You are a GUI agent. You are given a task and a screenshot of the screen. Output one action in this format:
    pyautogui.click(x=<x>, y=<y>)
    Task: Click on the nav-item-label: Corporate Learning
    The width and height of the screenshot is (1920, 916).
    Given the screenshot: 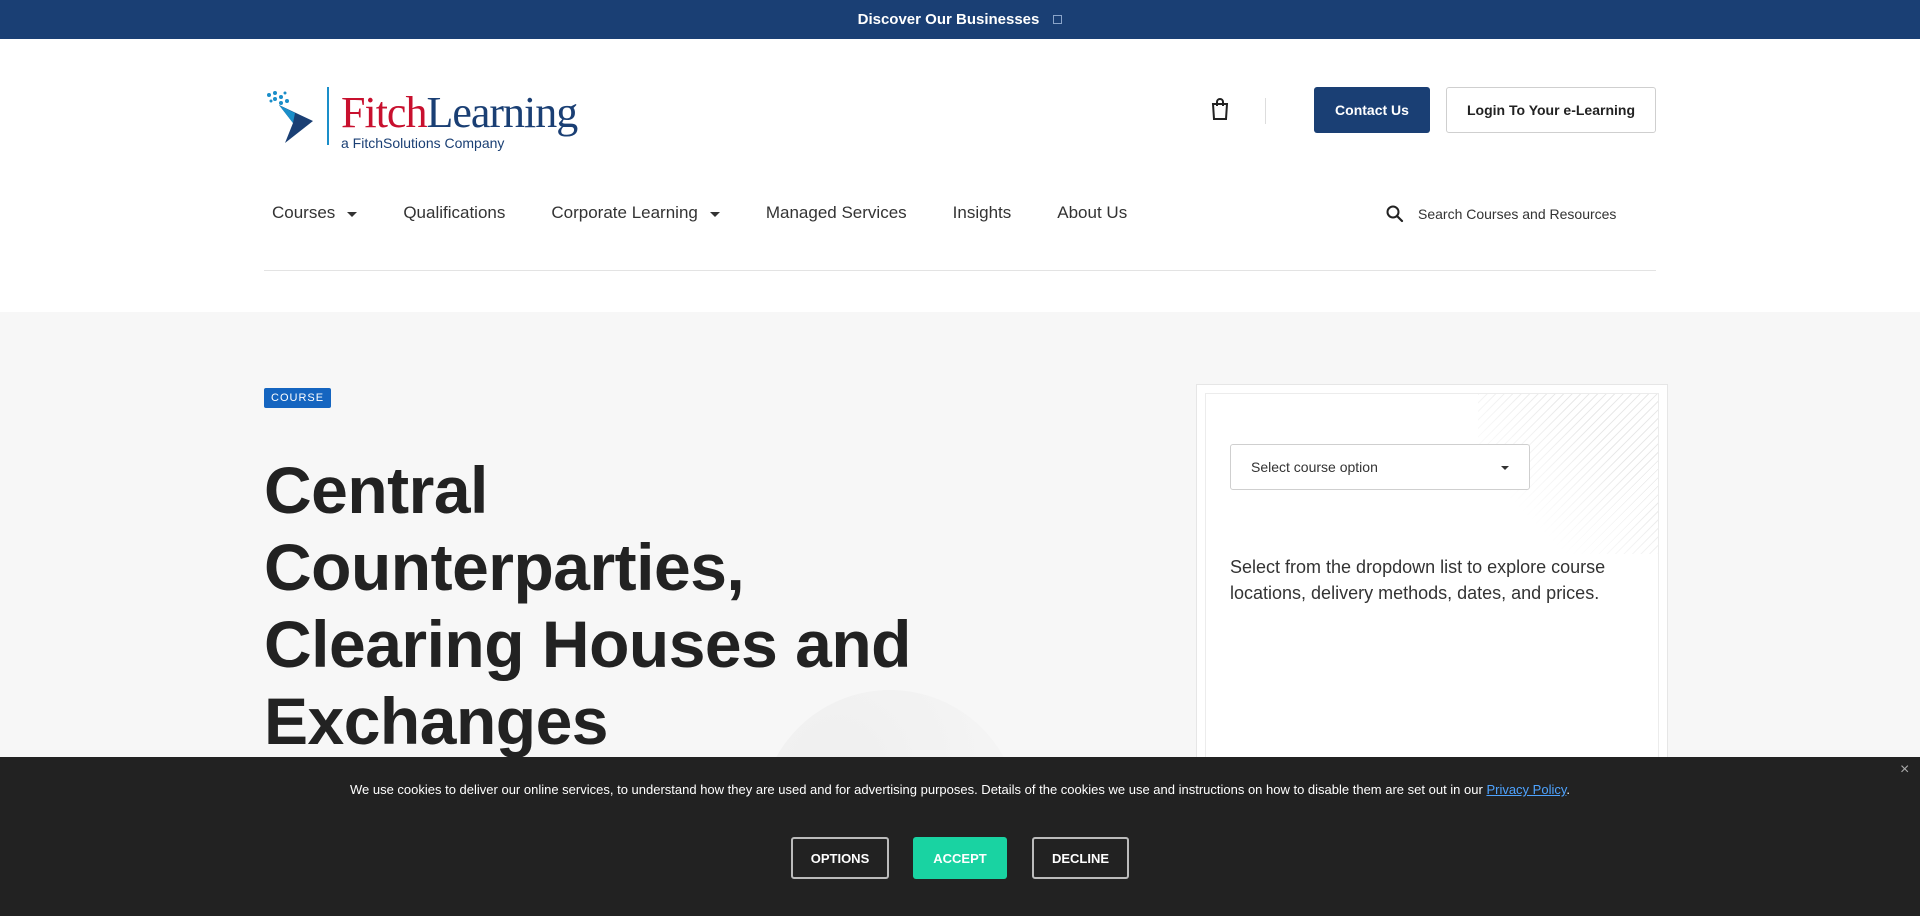 What is the action you would take?
    pyautogui.click(x=624, y=212)
    